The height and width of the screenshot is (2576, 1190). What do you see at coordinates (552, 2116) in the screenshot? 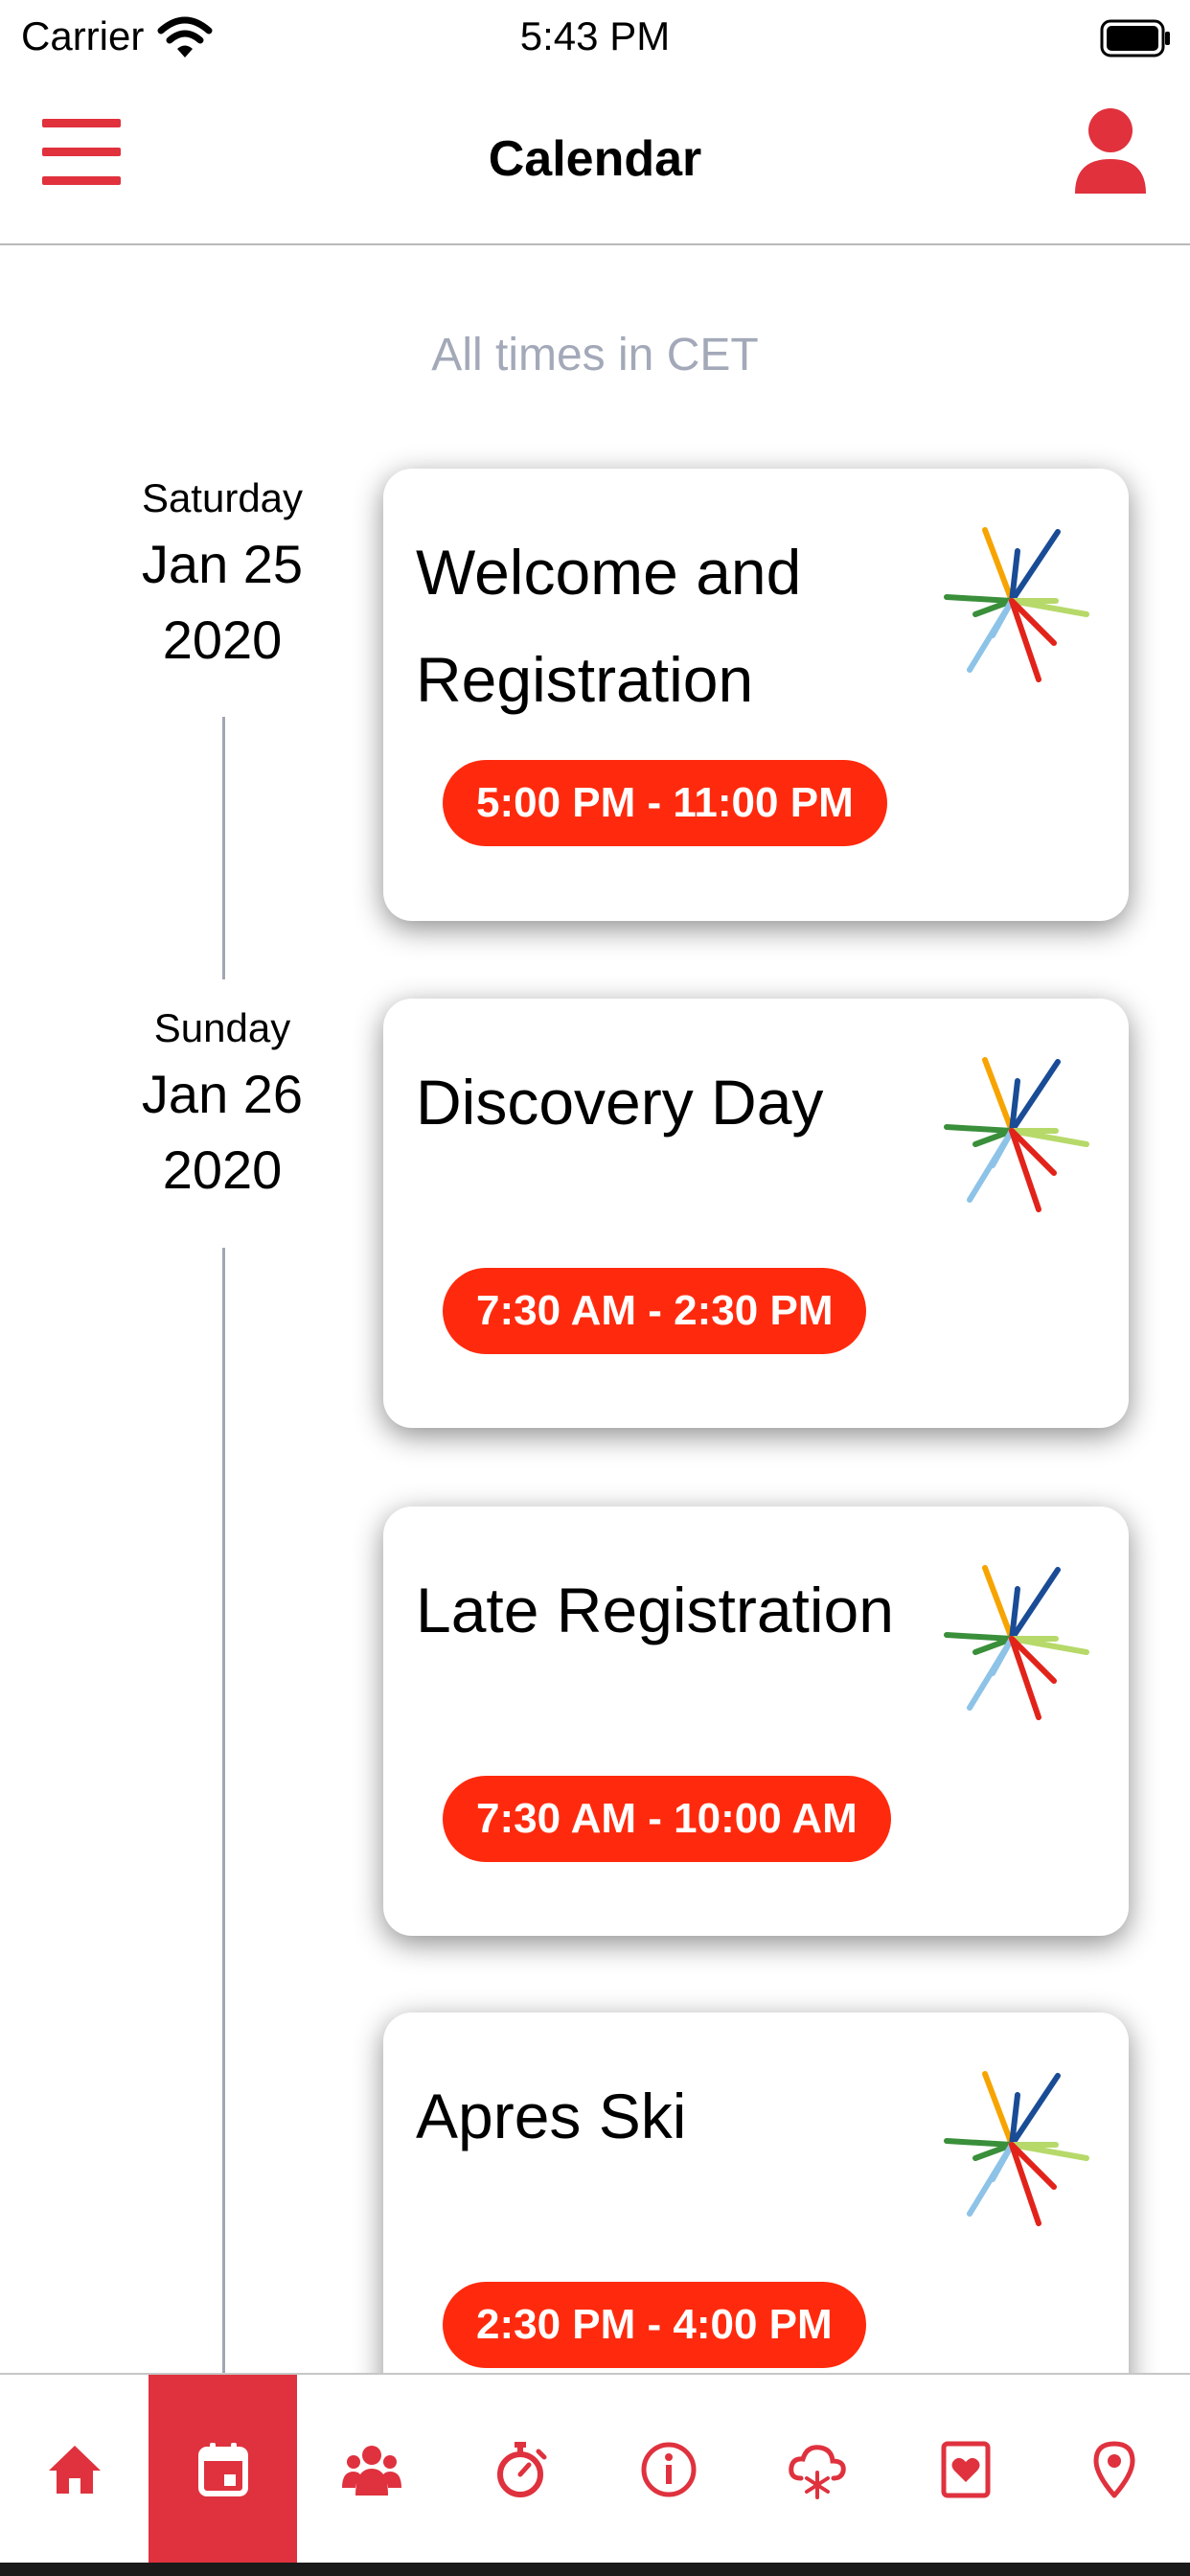
I see `event-title: Apres Ski` at bounding box center [552, 2116].